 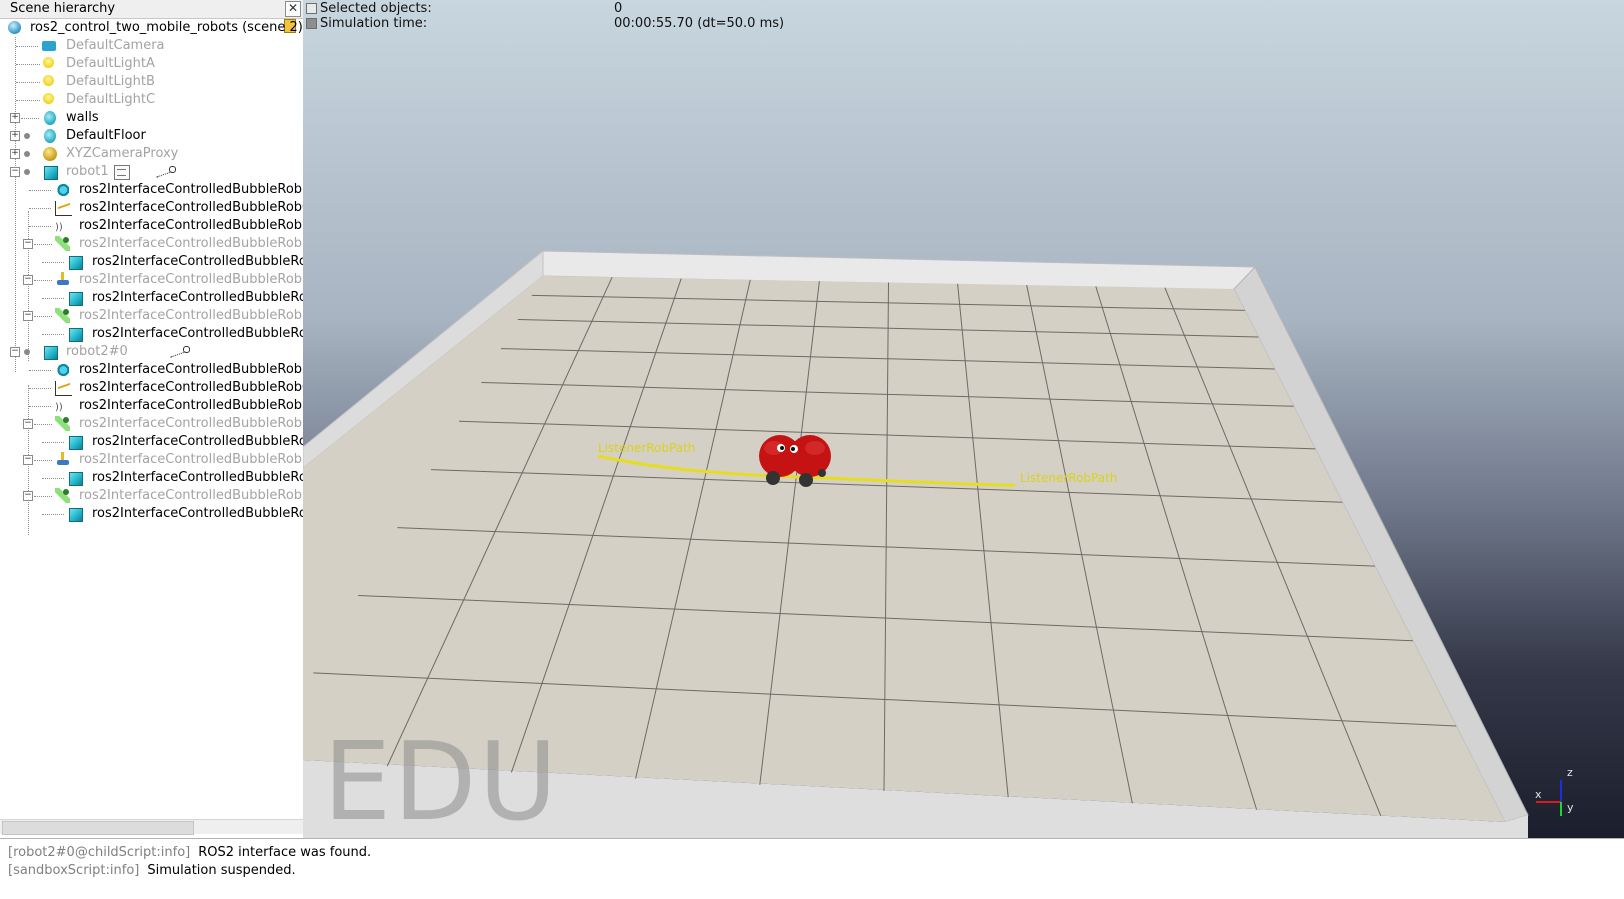 I want to click on tree-item-light-b: DefaultLightB, so click(x=151, y=82).